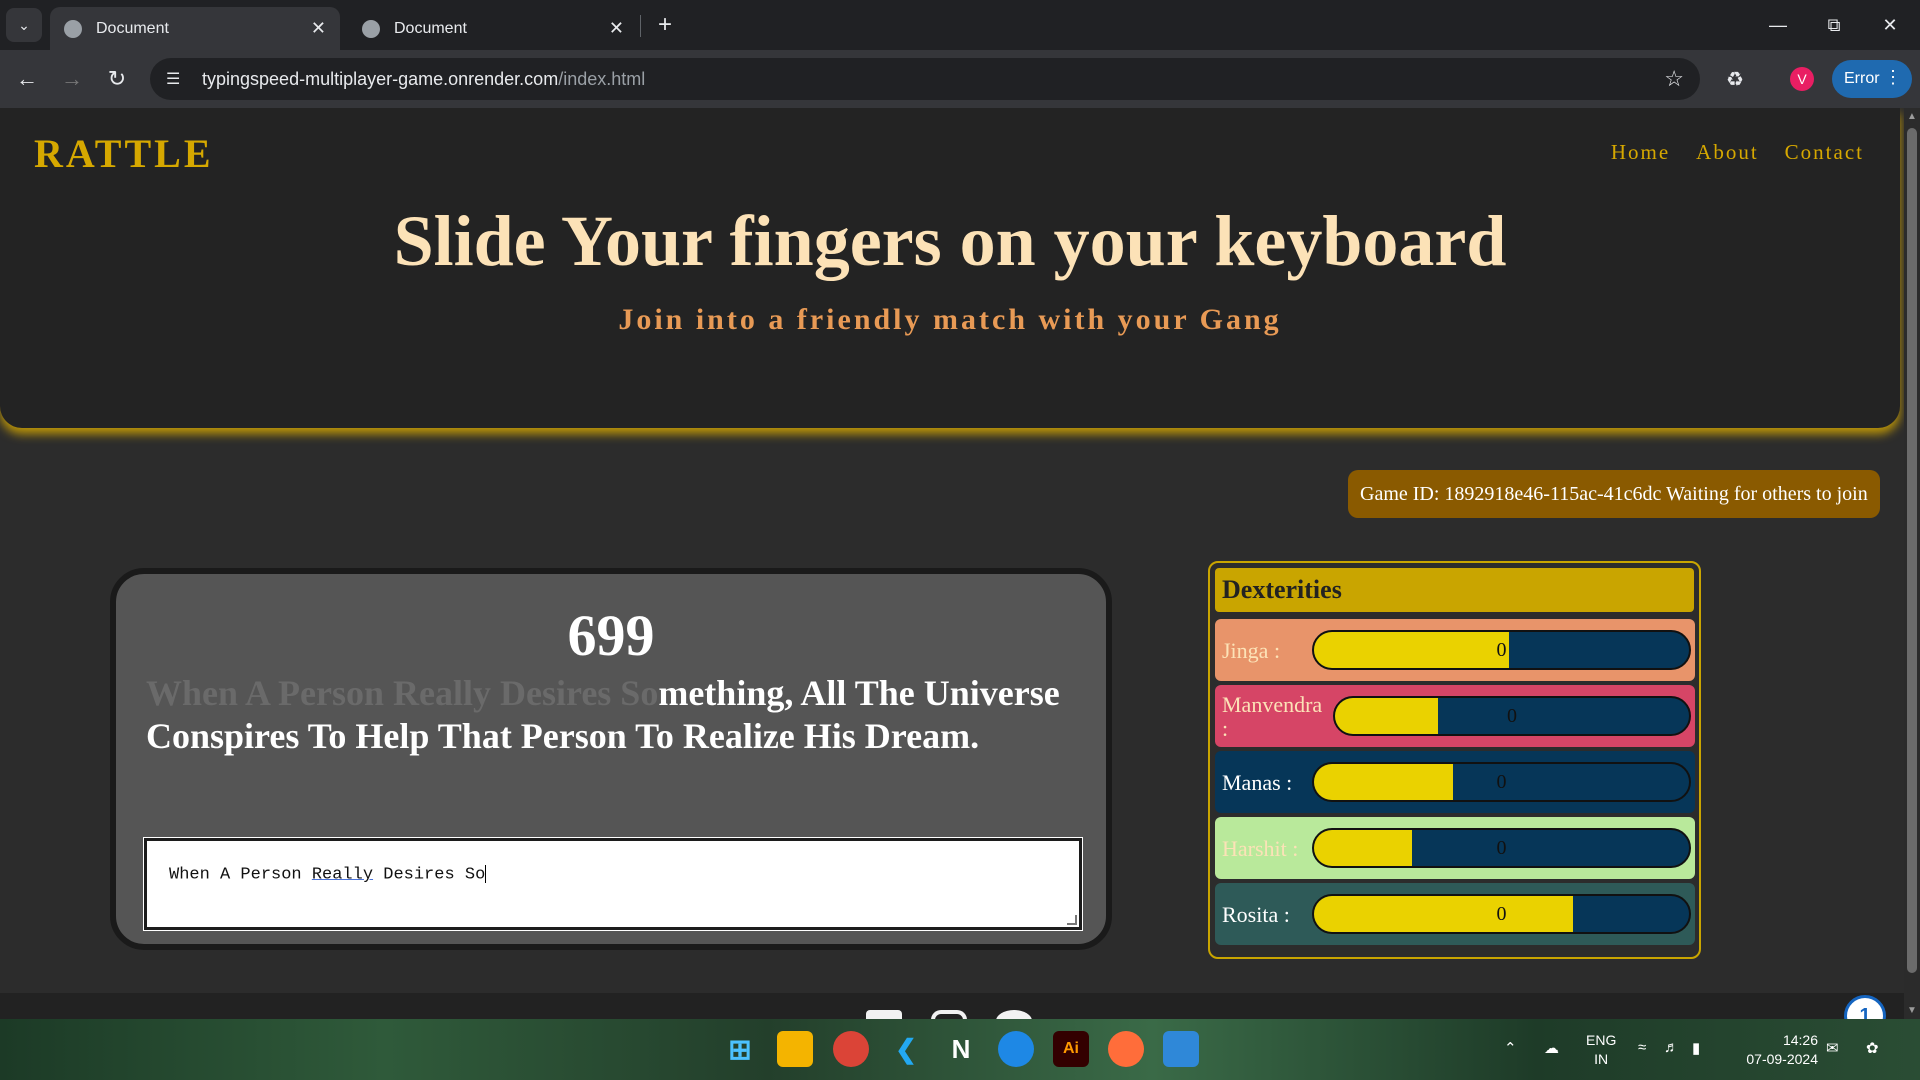  Describe the element at coordinates (124, 153) in the screenshot. I see `site-logo: RATTLE` at that location.